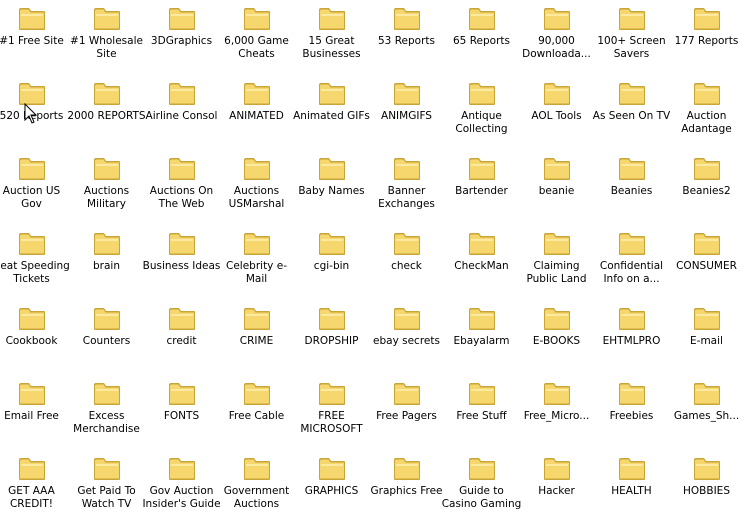  Describe the element at coordinates (107, 423) in the screenshot. I see `folder-label: Excess Merchandise` at that location.